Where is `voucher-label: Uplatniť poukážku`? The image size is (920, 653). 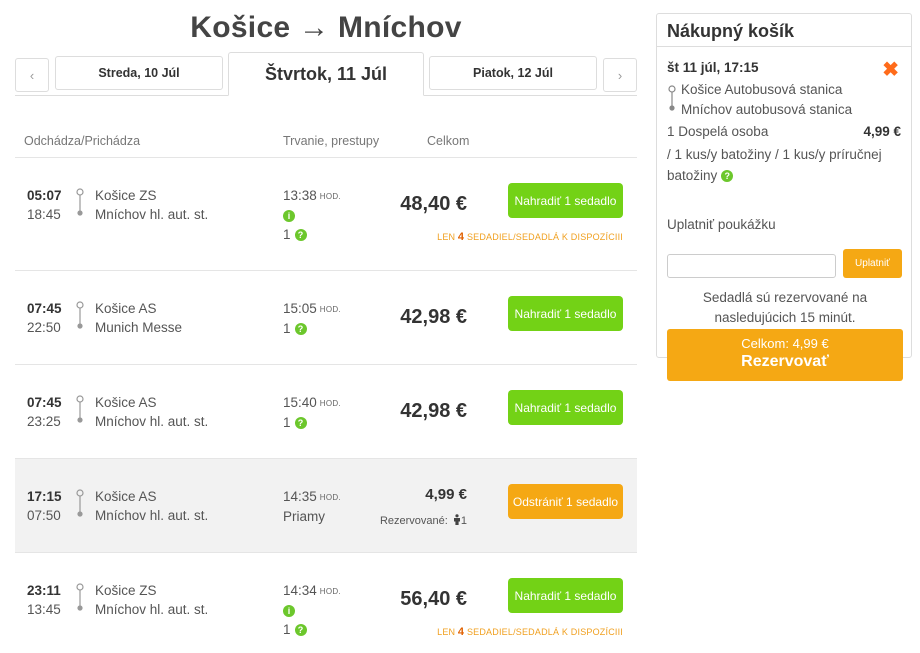
voucher-label: Uplatniť poukážku is located at coordinates (721, 224).